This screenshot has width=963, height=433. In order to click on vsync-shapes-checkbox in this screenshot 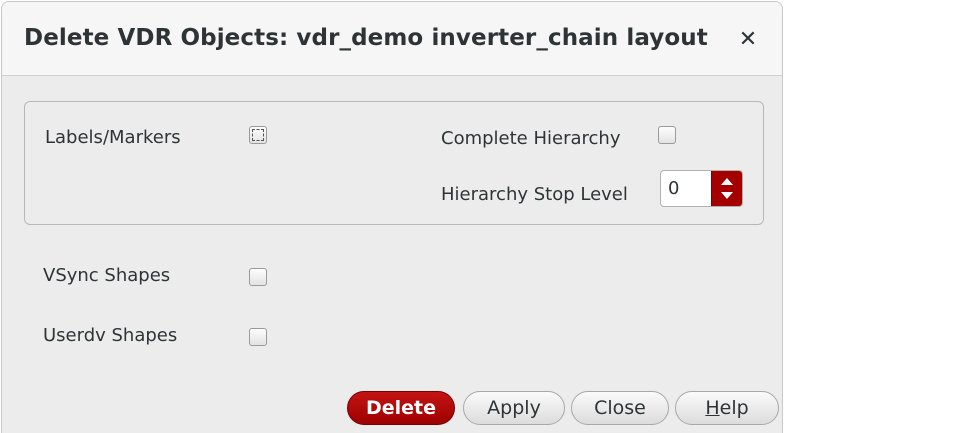, I will do `click(258, 277)`.